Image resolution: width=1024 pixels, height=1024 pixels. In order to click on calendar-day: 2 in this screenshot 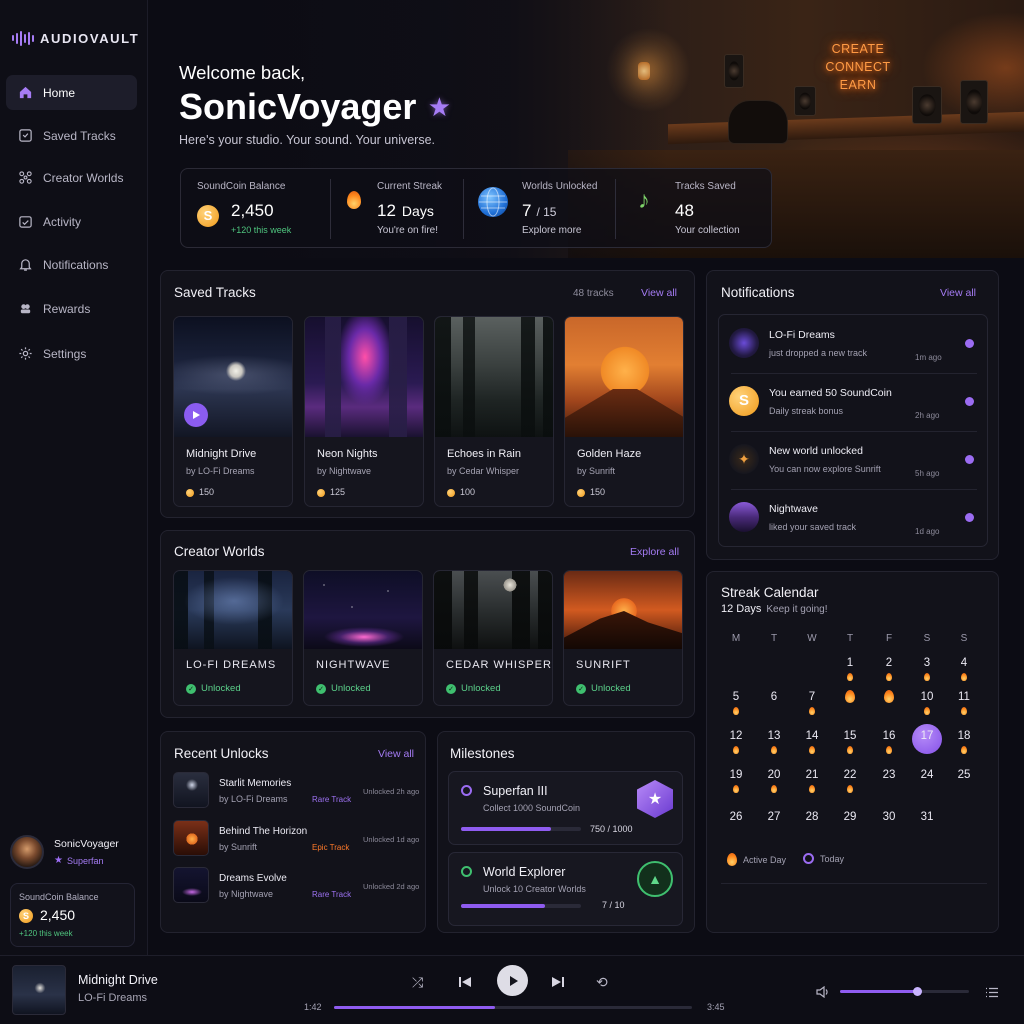, I will do `click(889, 663)`.